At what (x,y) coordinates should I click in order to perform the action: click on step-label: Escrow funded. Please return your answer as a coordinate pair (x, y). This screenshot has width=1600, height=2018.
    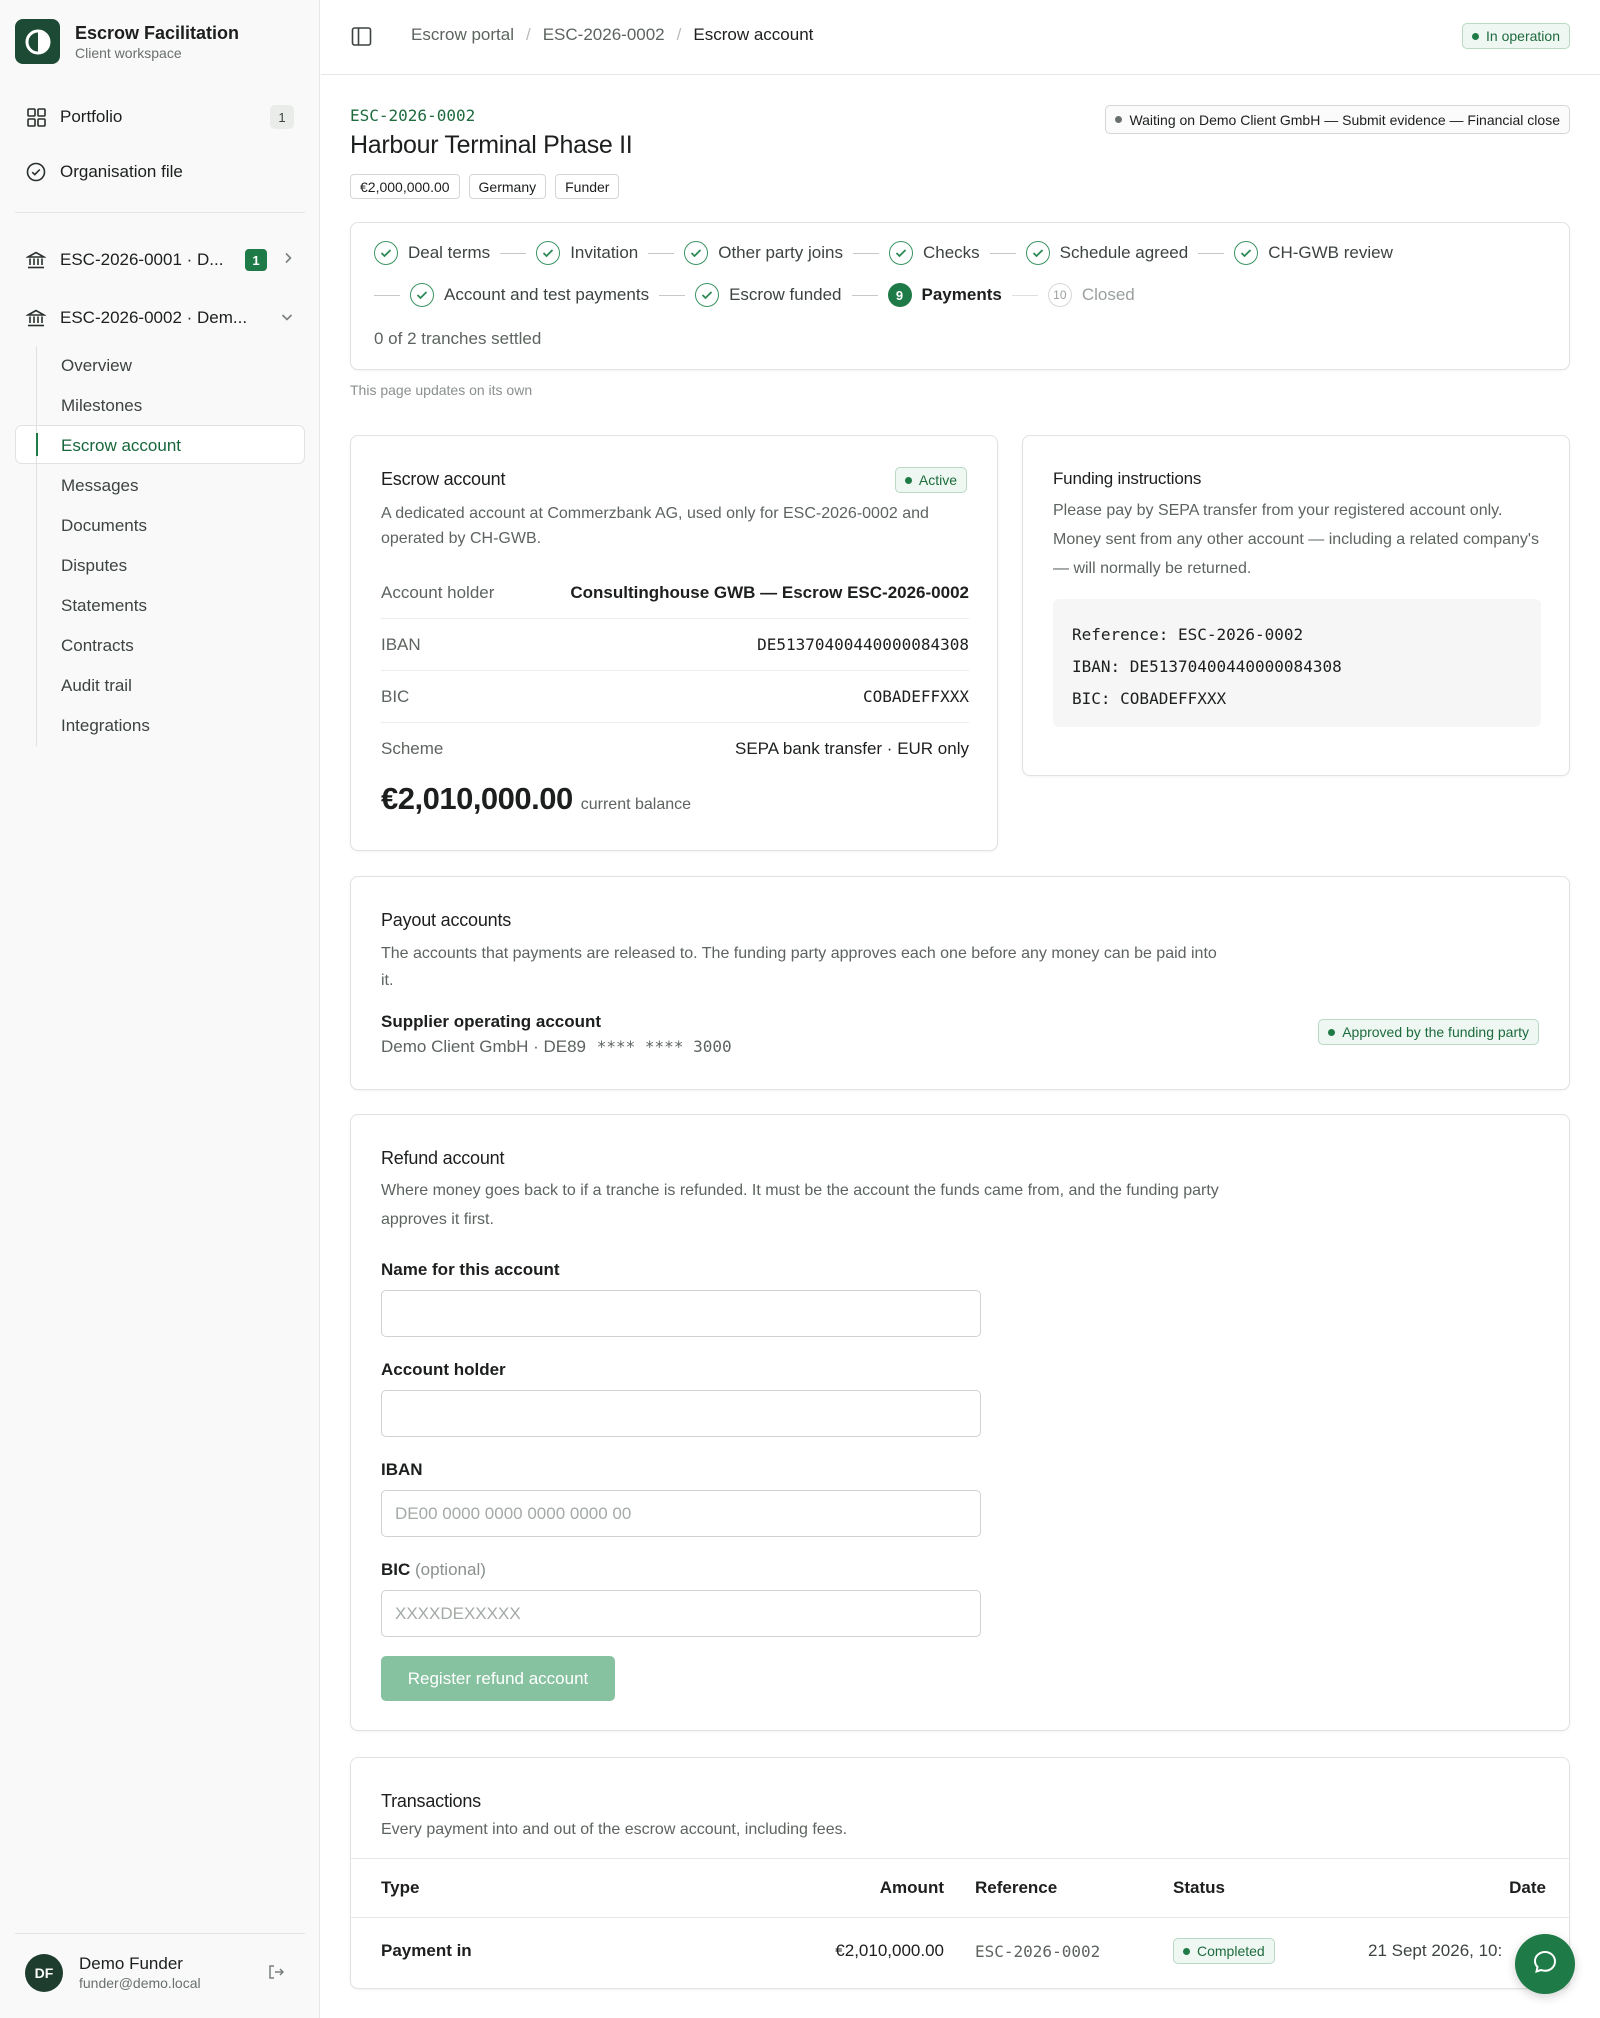
    Looking at the image, I should click on (785, 294).